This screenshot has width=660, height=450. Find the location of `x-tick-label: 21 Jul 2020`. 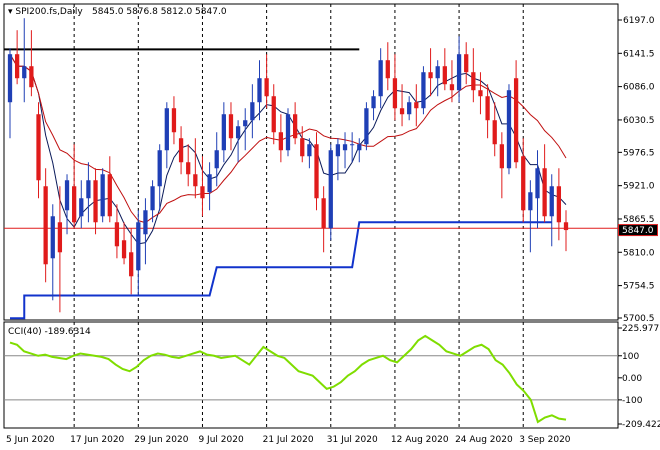

x-tick-label: 21 Jul 2020 is located at coordinates (288, 440).